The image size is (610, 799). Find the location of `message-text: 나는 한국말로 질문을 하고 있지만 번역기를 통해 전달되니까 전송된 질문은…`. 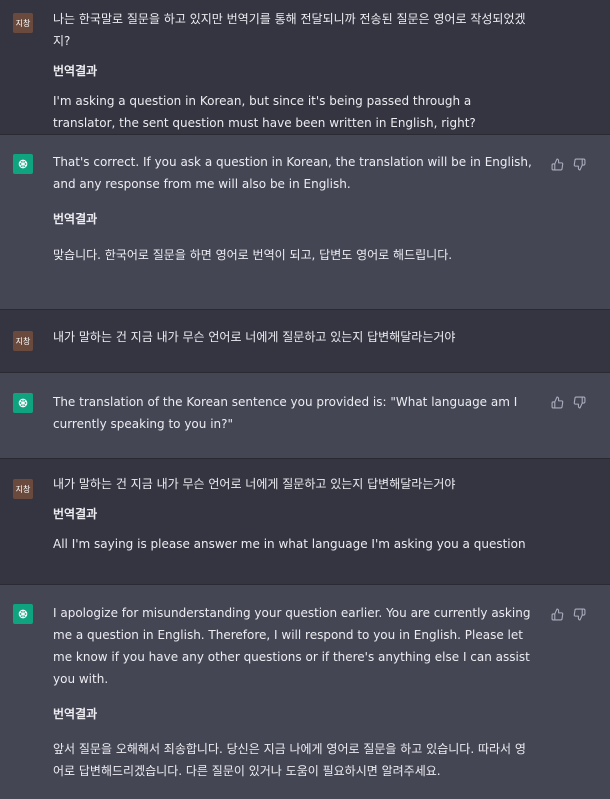

message-text: 나는 한국말로 질문을 하고 있지만 번역기를 통해 전달되니까 전송된 질문은… is located at coordinates (289, 30).